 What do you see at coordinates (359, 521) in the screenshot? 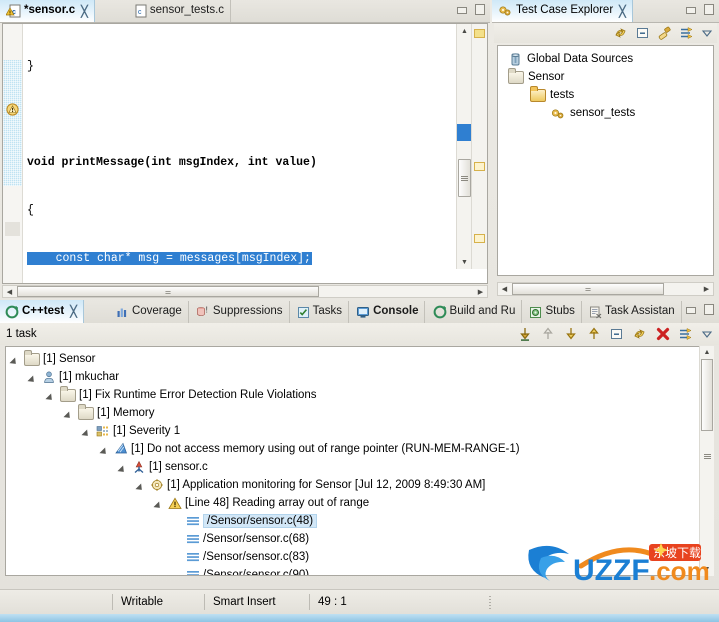
I see `tree-row-stack-48: /Sensor/sensor.c(48)` at bounding box center [359, 521].